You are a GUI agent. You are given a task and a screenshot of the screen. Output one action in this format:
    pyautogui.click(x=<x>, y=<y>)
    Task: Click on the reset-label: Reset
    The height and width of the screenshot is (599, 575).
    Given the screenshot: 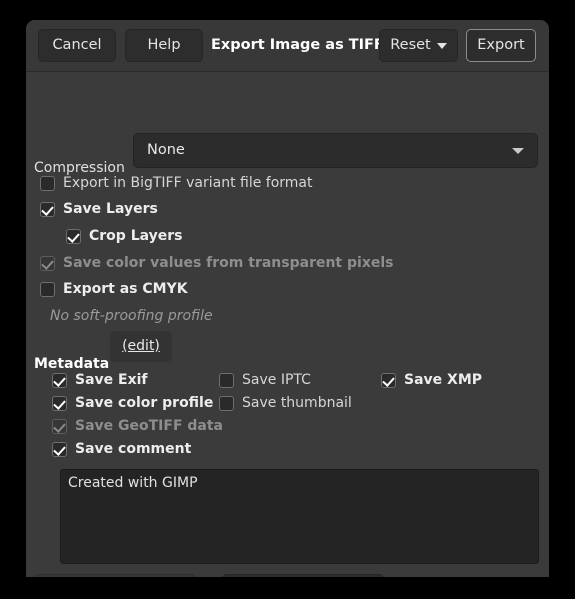 What is the action you would take?
    pyautogui.click(x=410, y=45)
    